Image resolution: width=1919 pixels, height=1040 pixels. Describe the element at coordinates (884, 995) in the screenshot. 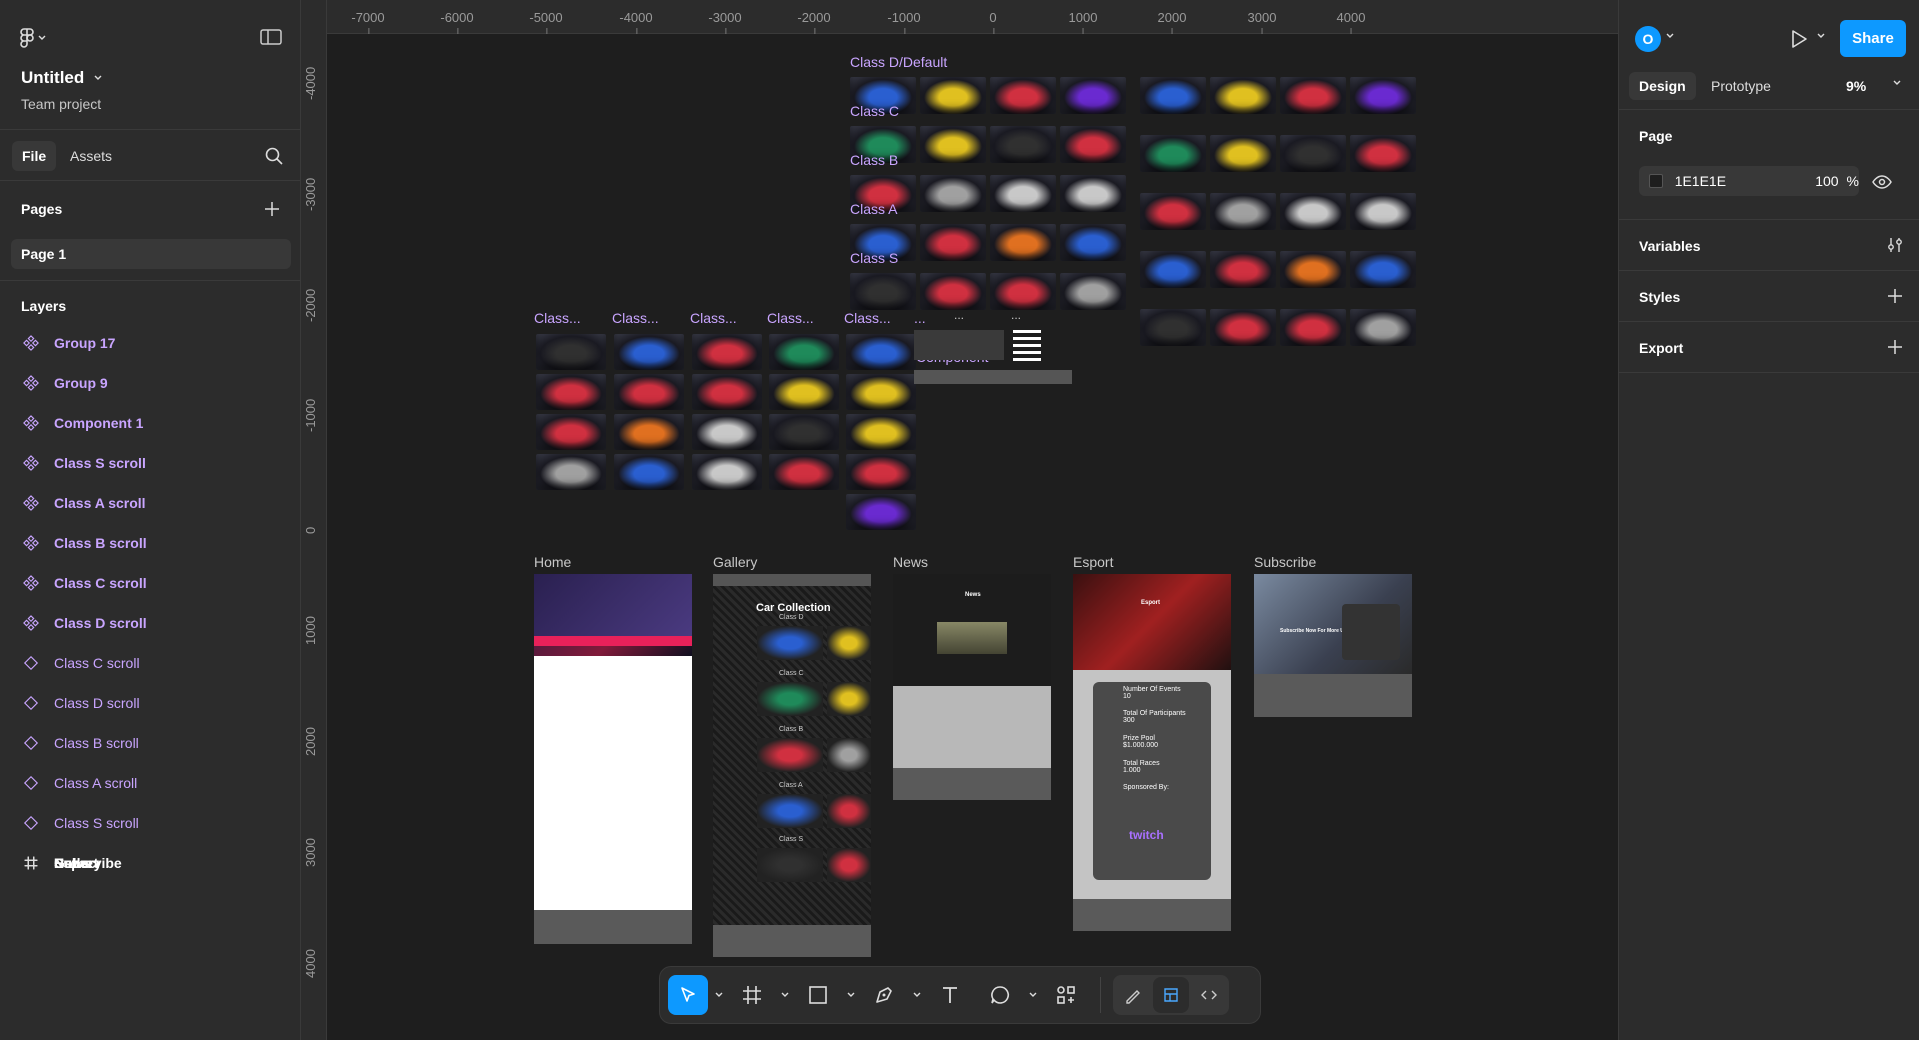

I see `pen-tool-button` at that location.